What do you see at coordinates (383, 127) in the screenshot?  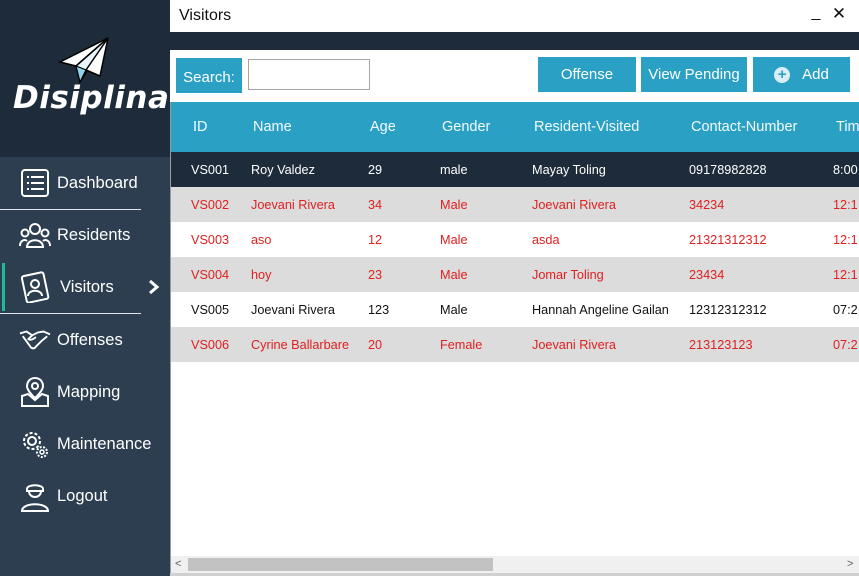 I see `column-header-age: Age` at bounding box center [383, 127].